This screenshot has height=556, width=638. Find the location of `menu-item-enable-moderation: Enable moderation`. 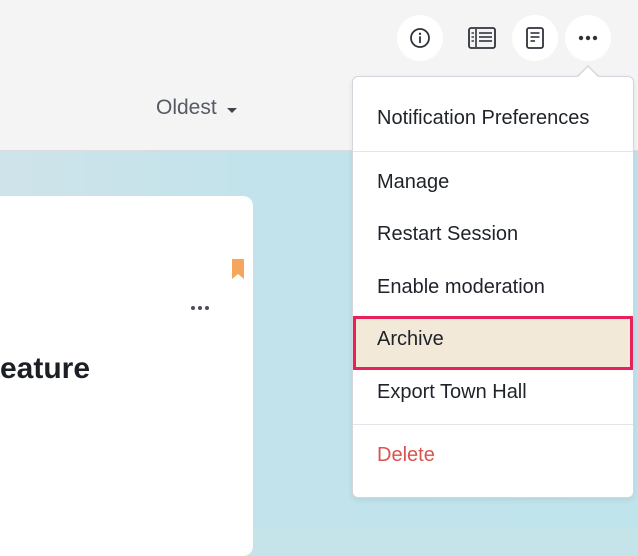

menu-item-enable-moderation: Enable moderation is located at coordinates (461, 287).